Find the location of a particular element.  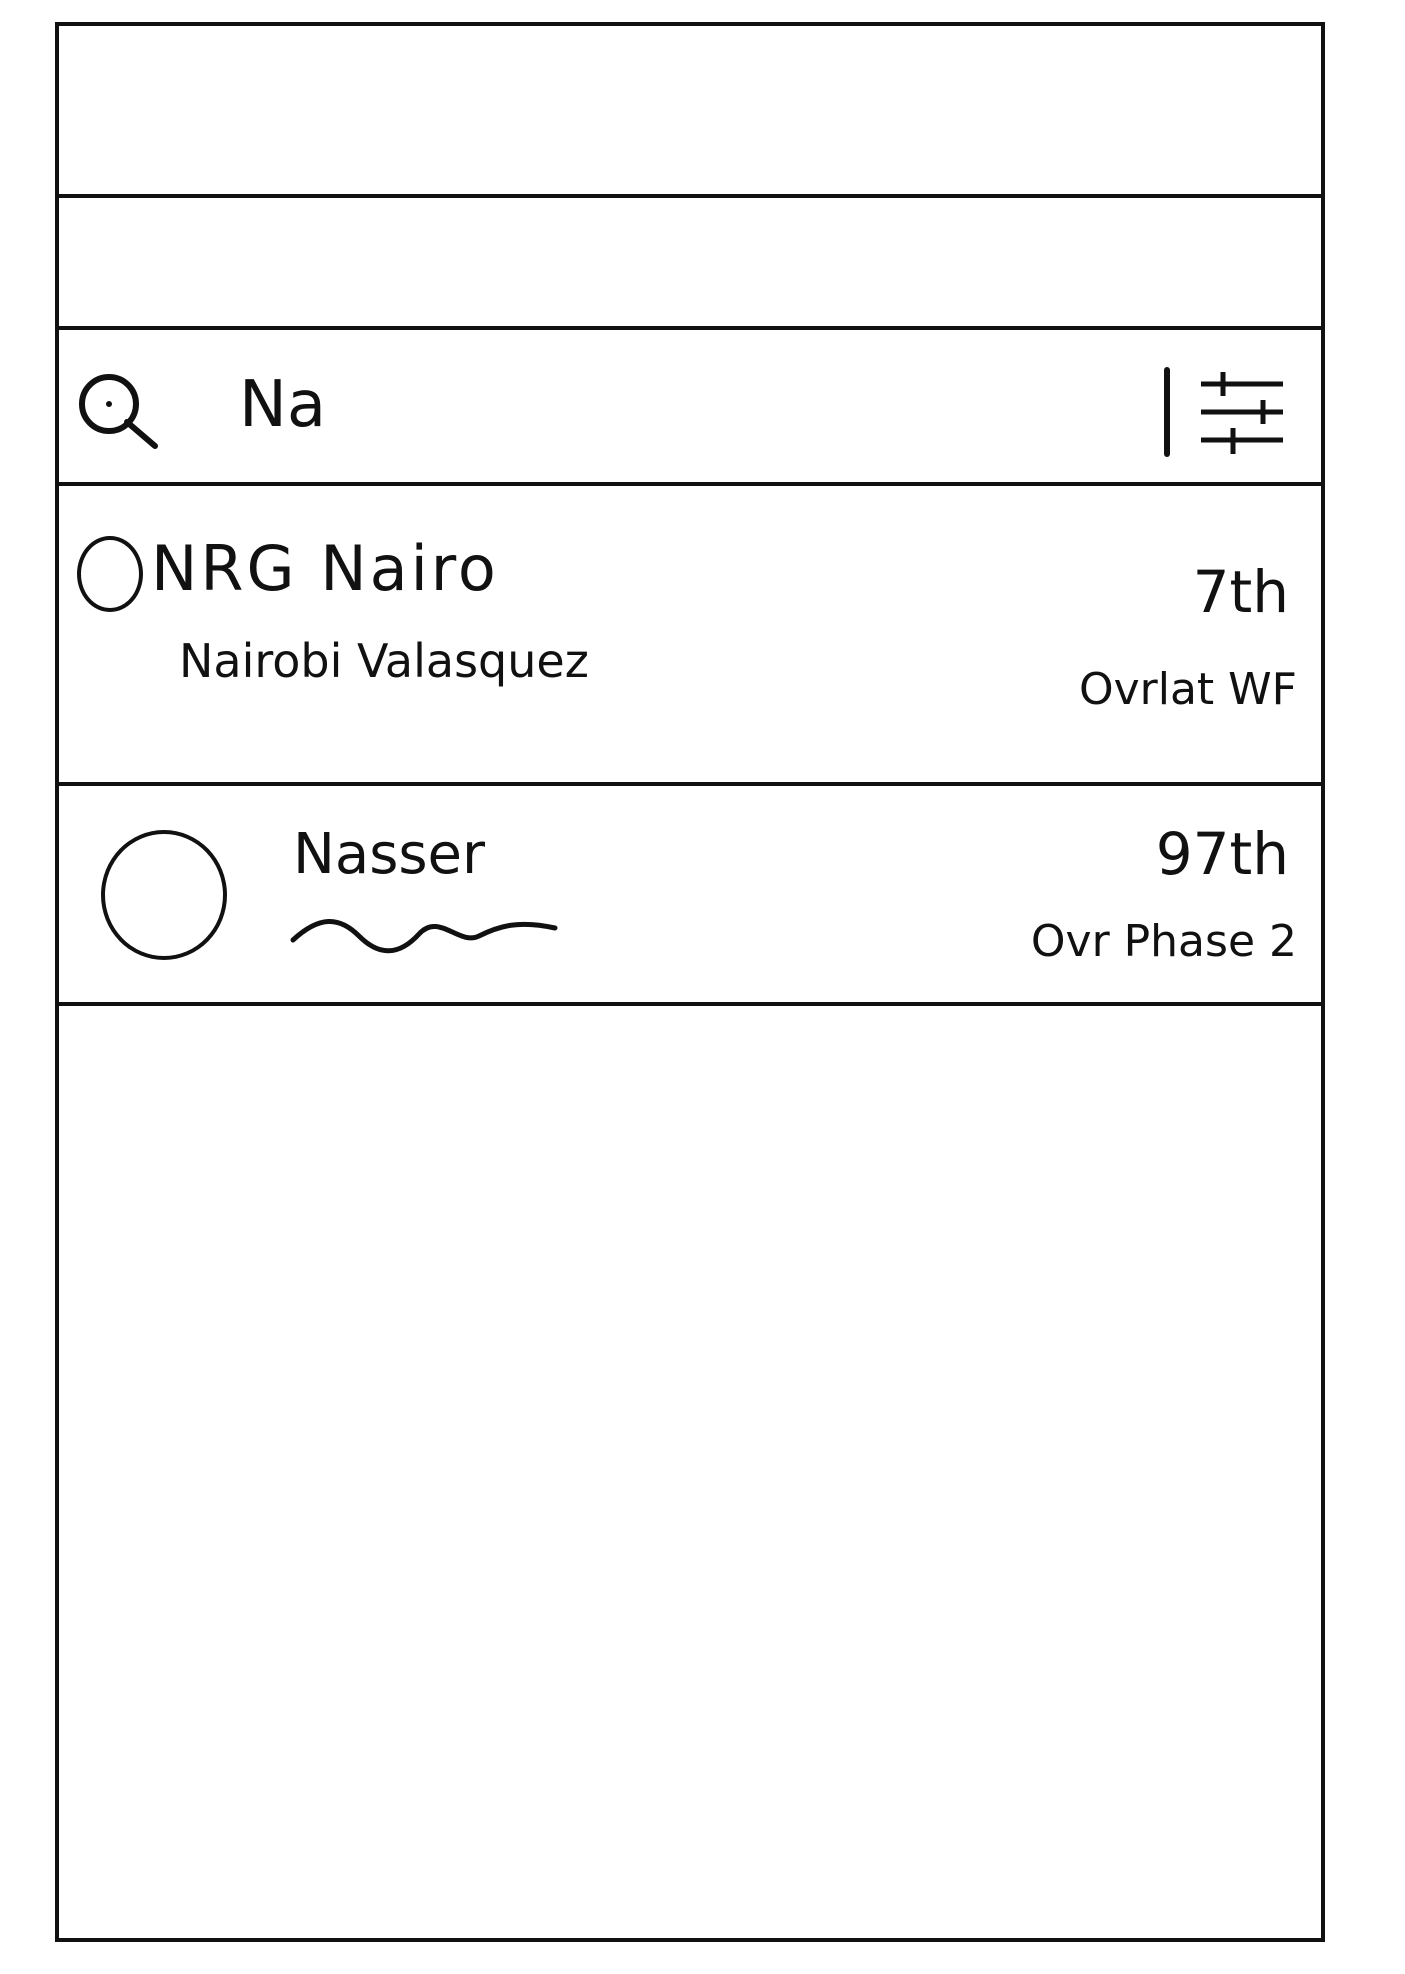

search-input is located at coordinates (689, 405).